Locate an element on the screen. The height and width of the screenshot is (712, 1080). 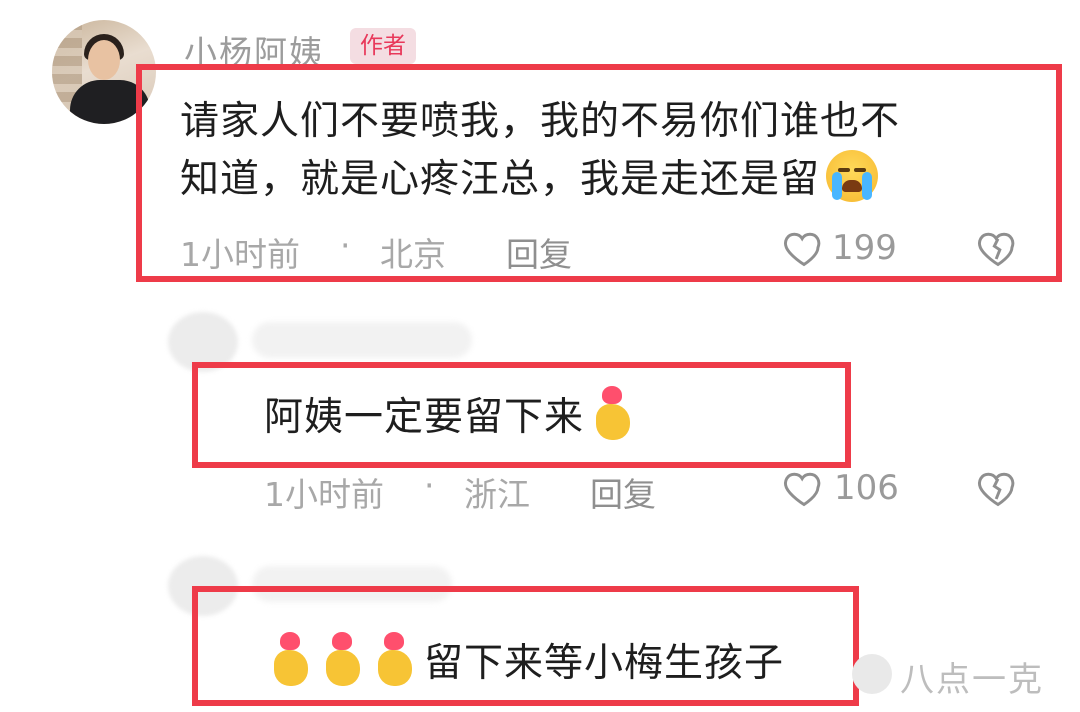
comment-text-line-2: 知道，就是心疼汪总，我是走还是留 is located at coordinates (529, 180).